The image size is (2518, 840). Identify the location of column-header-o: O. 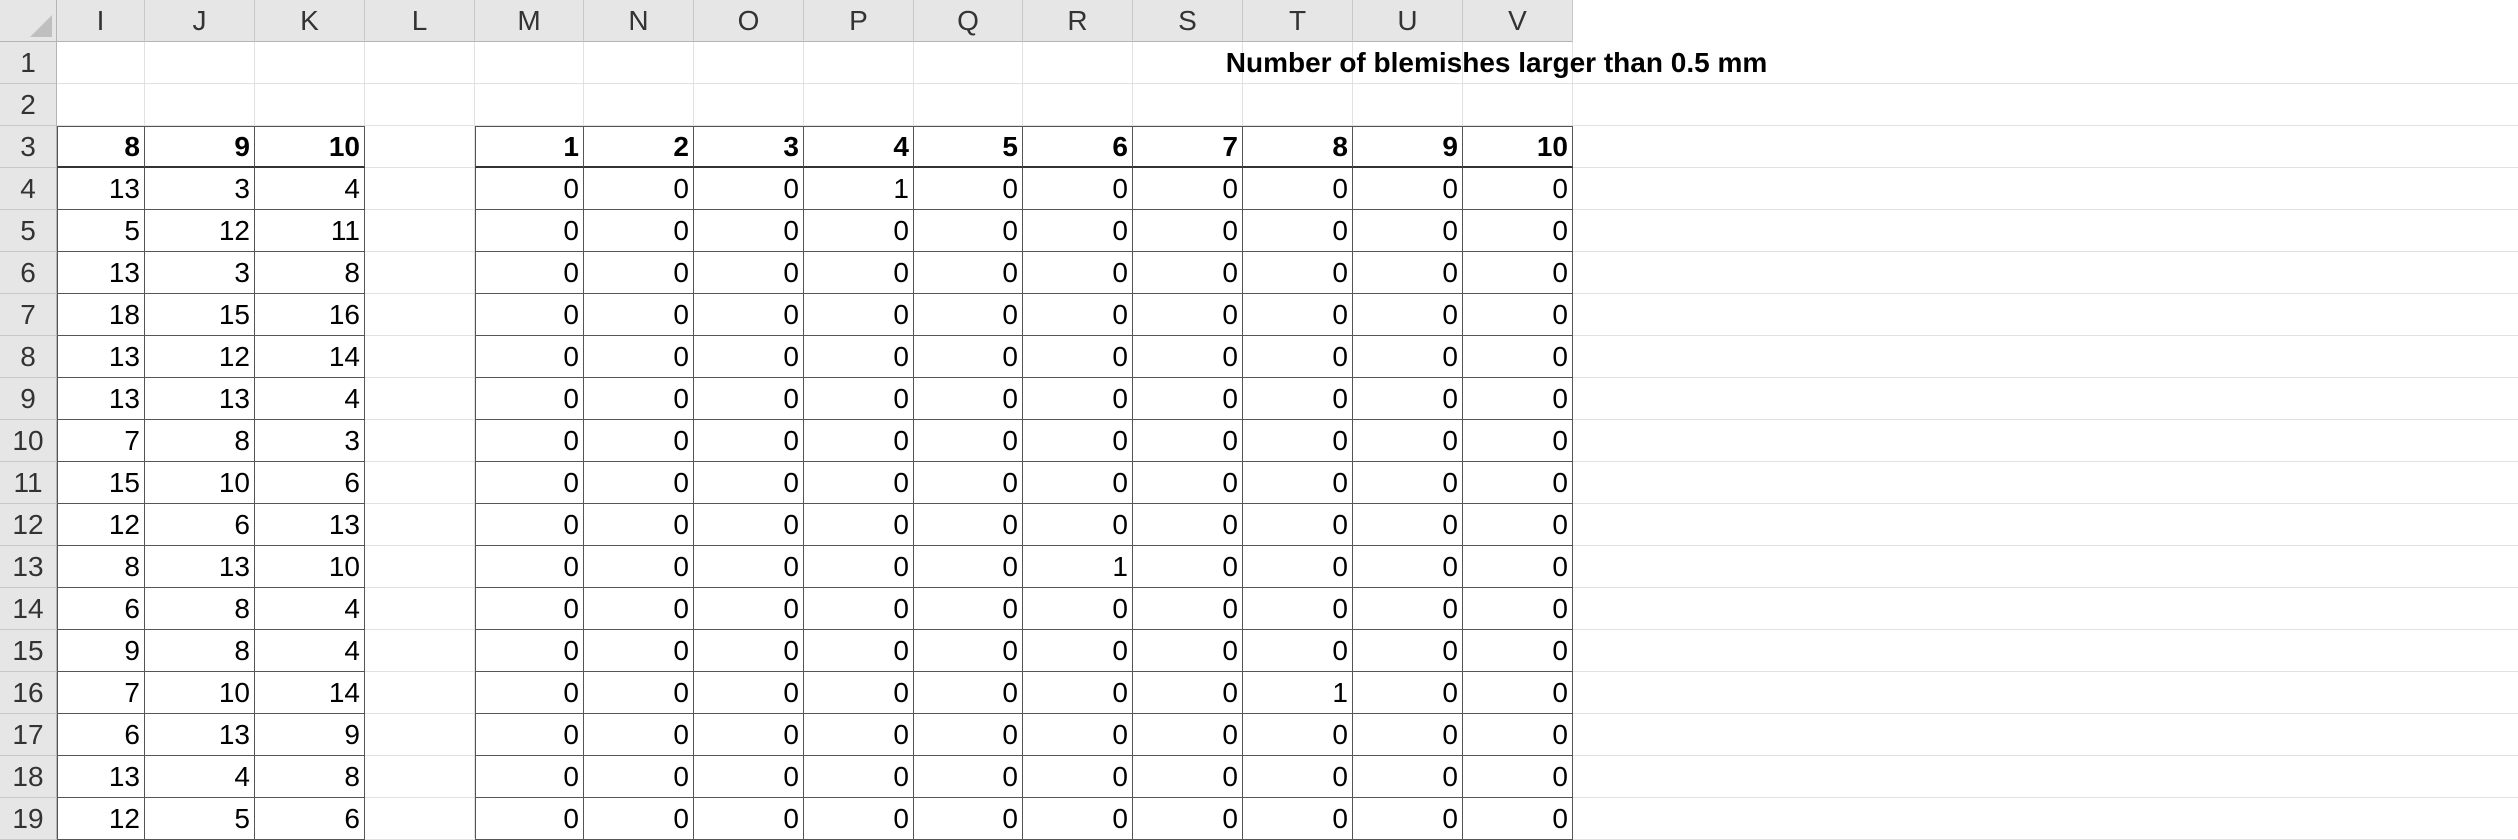
(749, 21).